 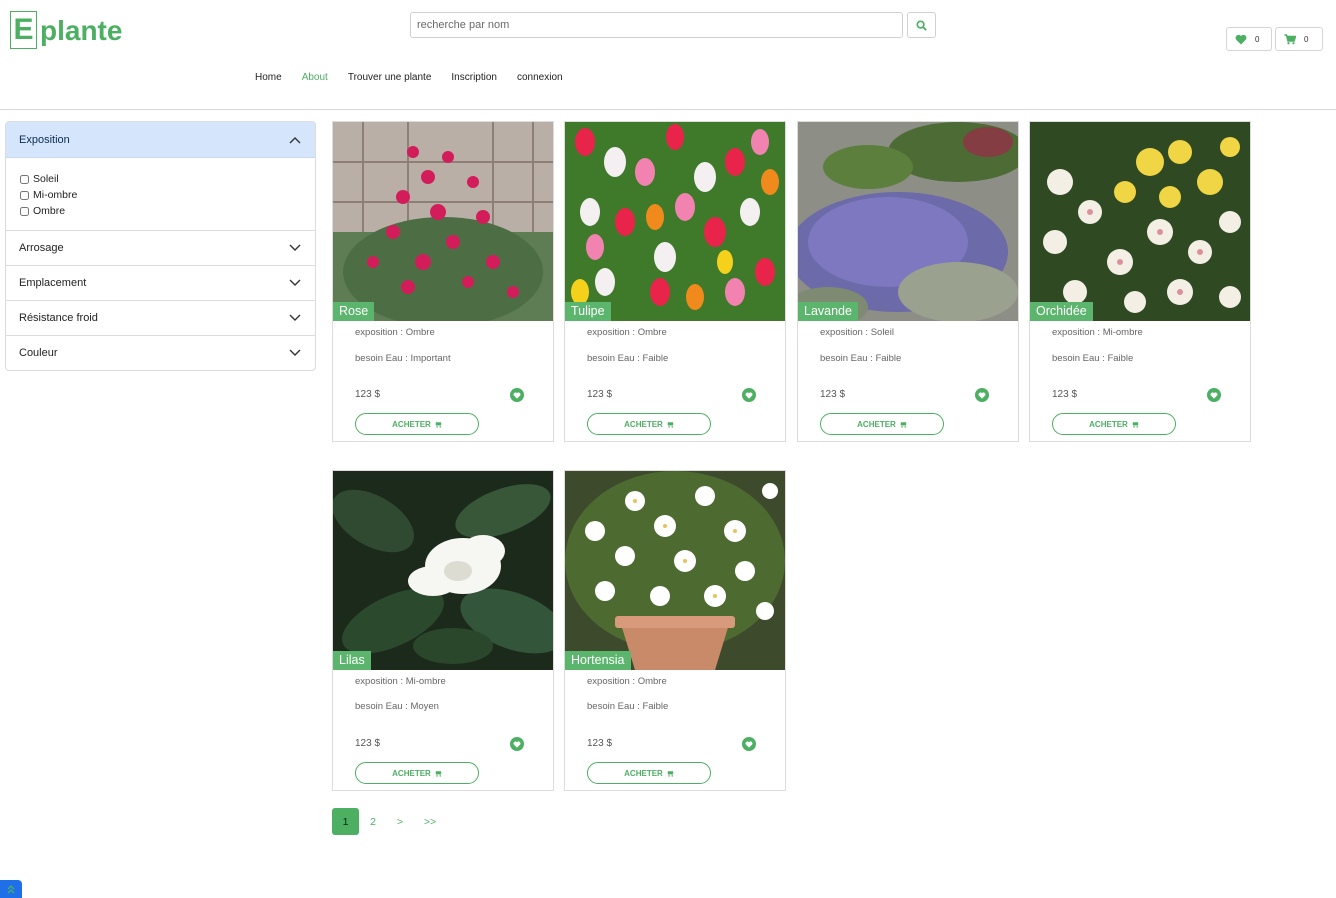 I want to click on product-name: Hortensia, so click(x=598, y=660).